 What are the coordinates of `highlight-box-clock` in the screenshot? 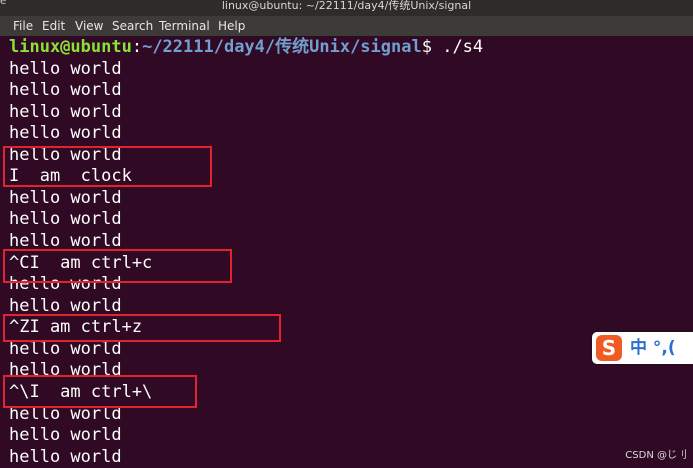 It's located at (107, 166).